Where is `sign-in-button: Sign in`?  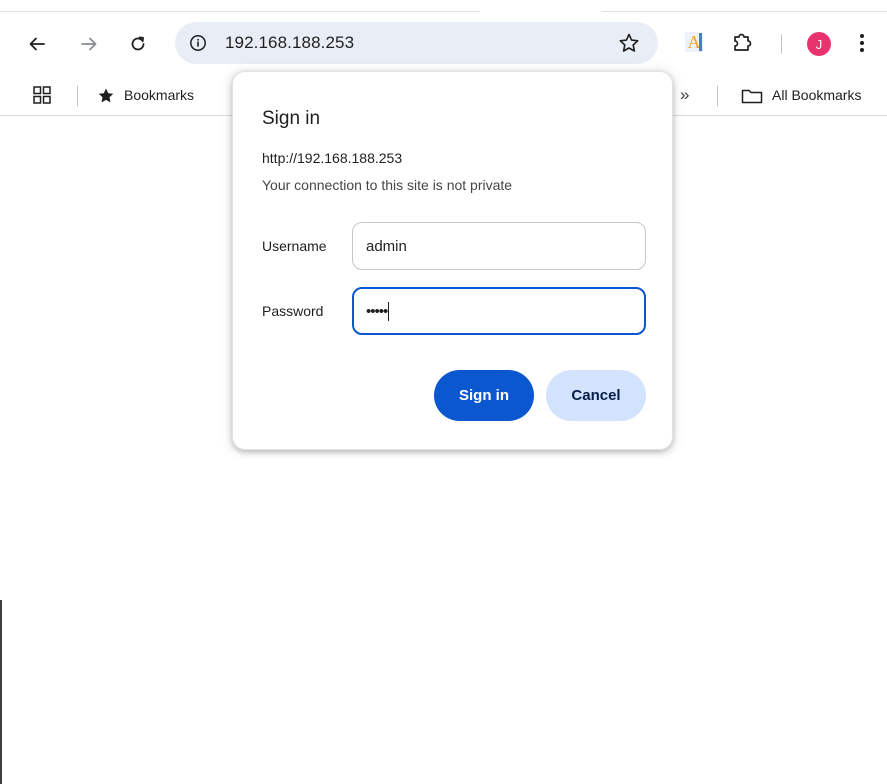
sign-in-button: Sign in is located at coordinates (484, 395).